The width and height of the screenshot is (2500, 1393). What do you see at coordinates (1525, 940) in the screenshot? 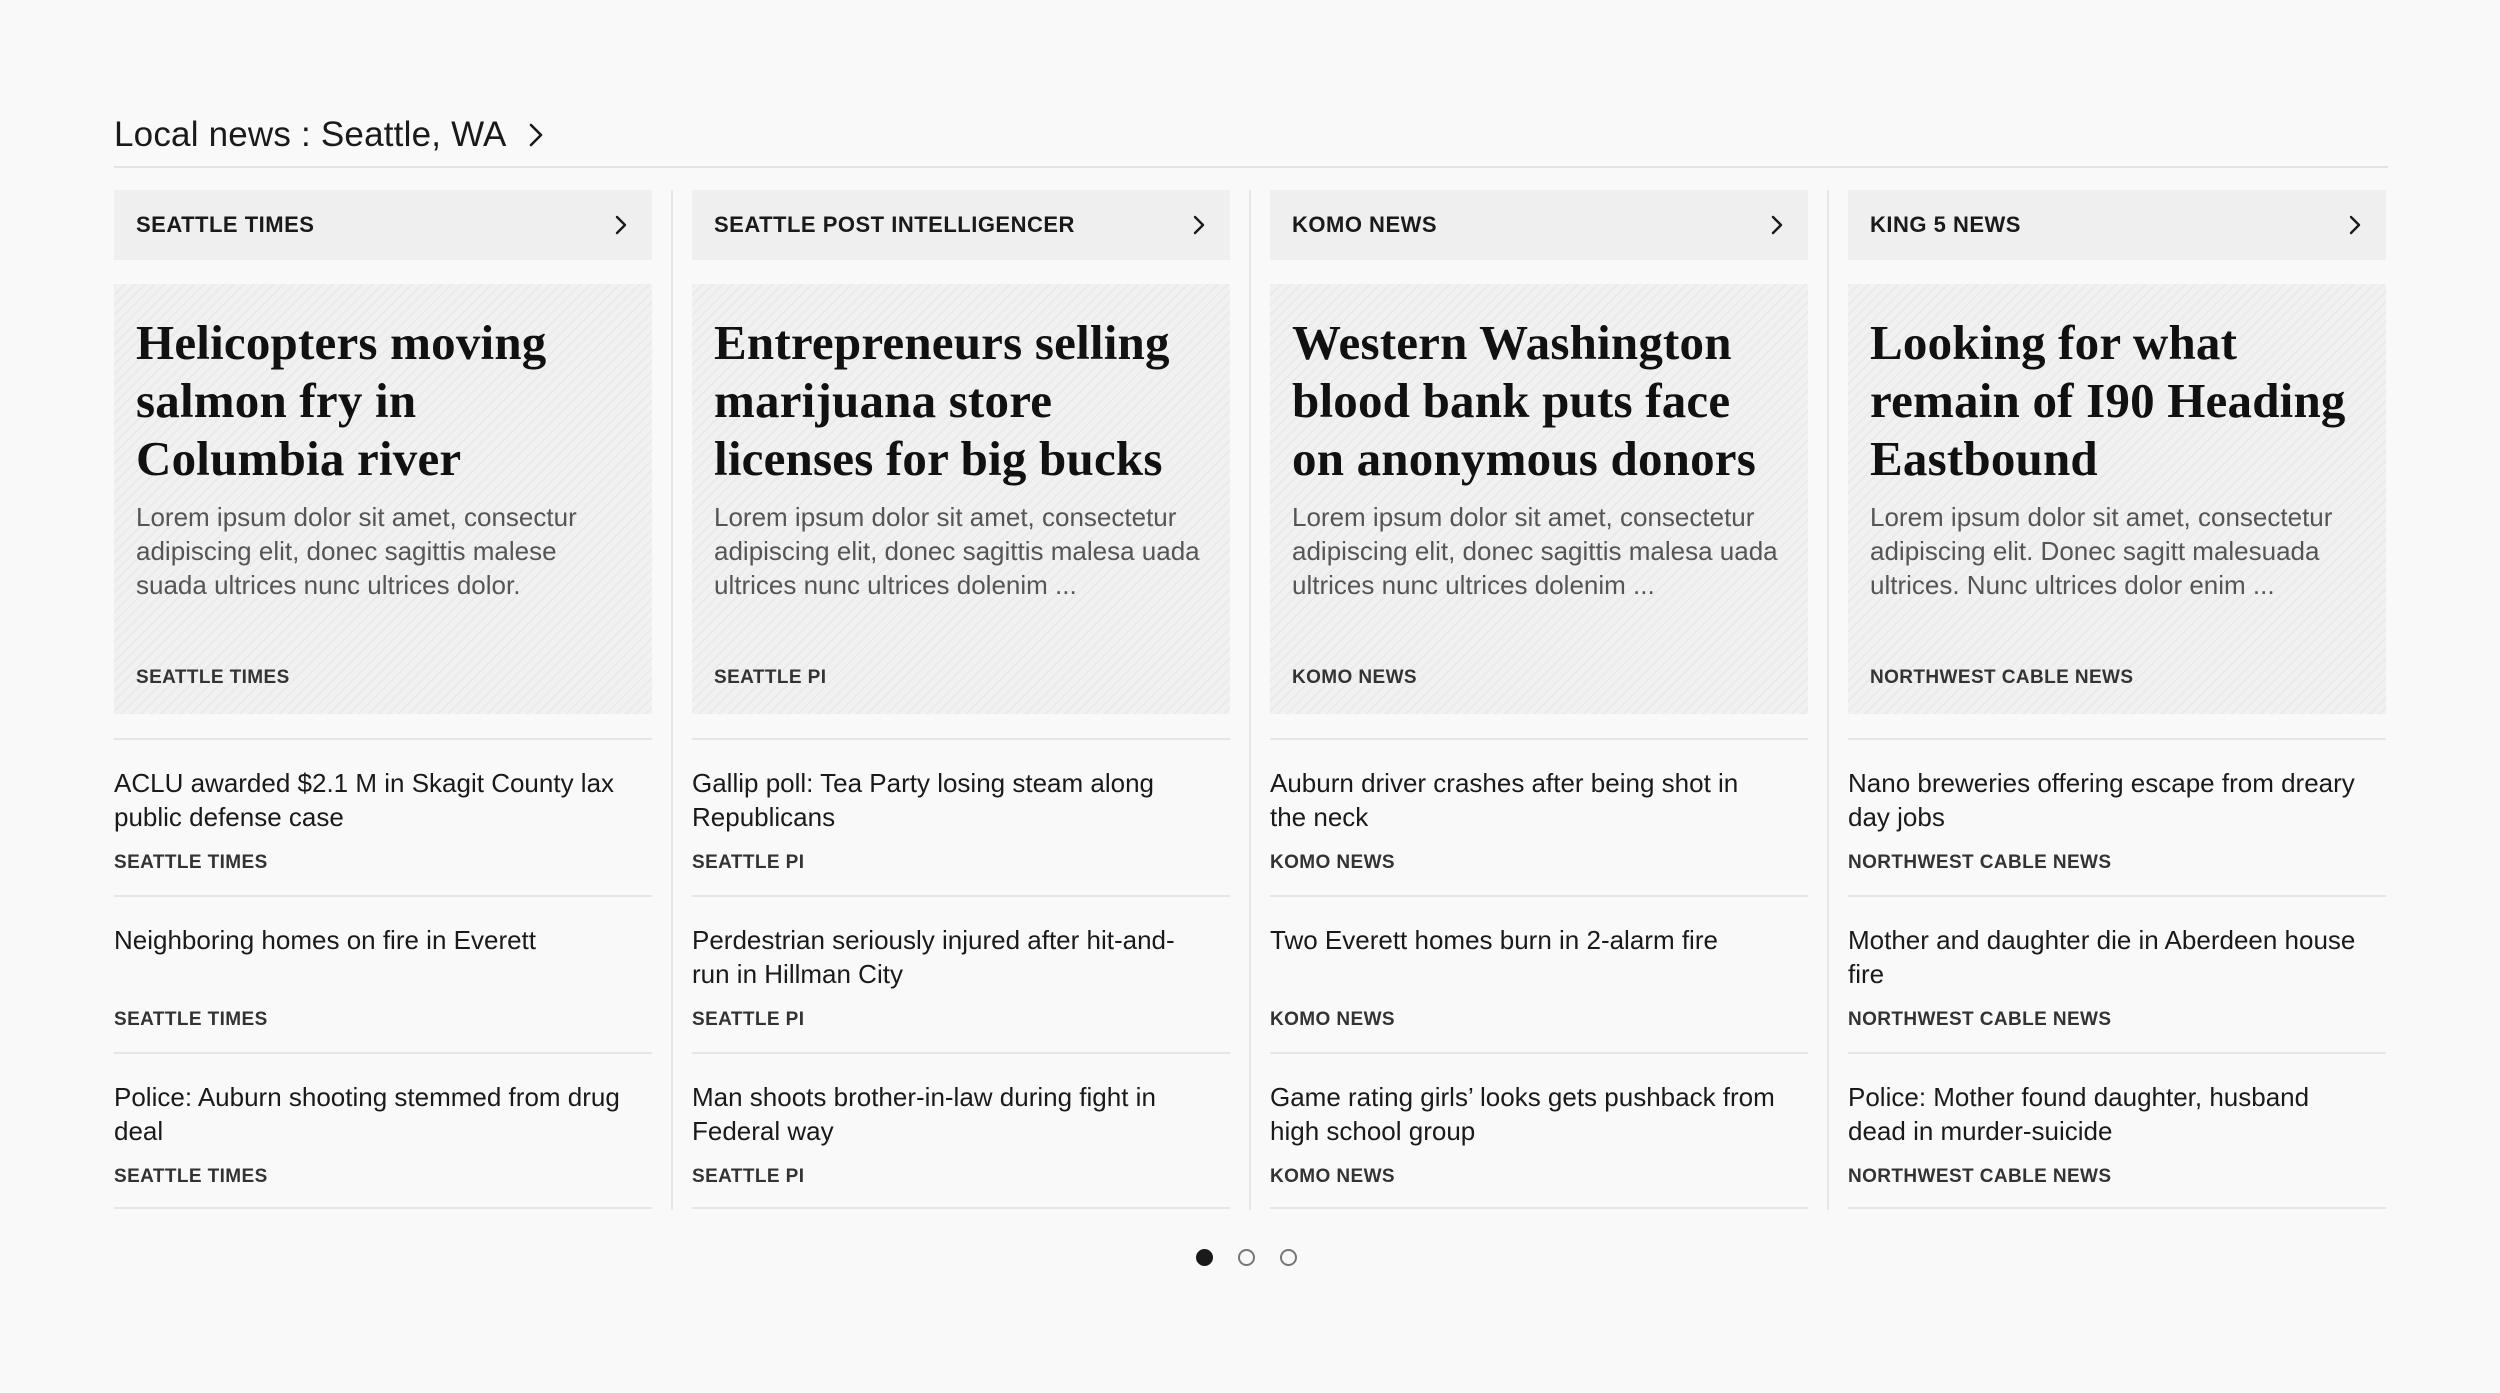
I see `story-title: Two Everett homes burn in 2-alarm fire` at bounding box center [1525, 940].